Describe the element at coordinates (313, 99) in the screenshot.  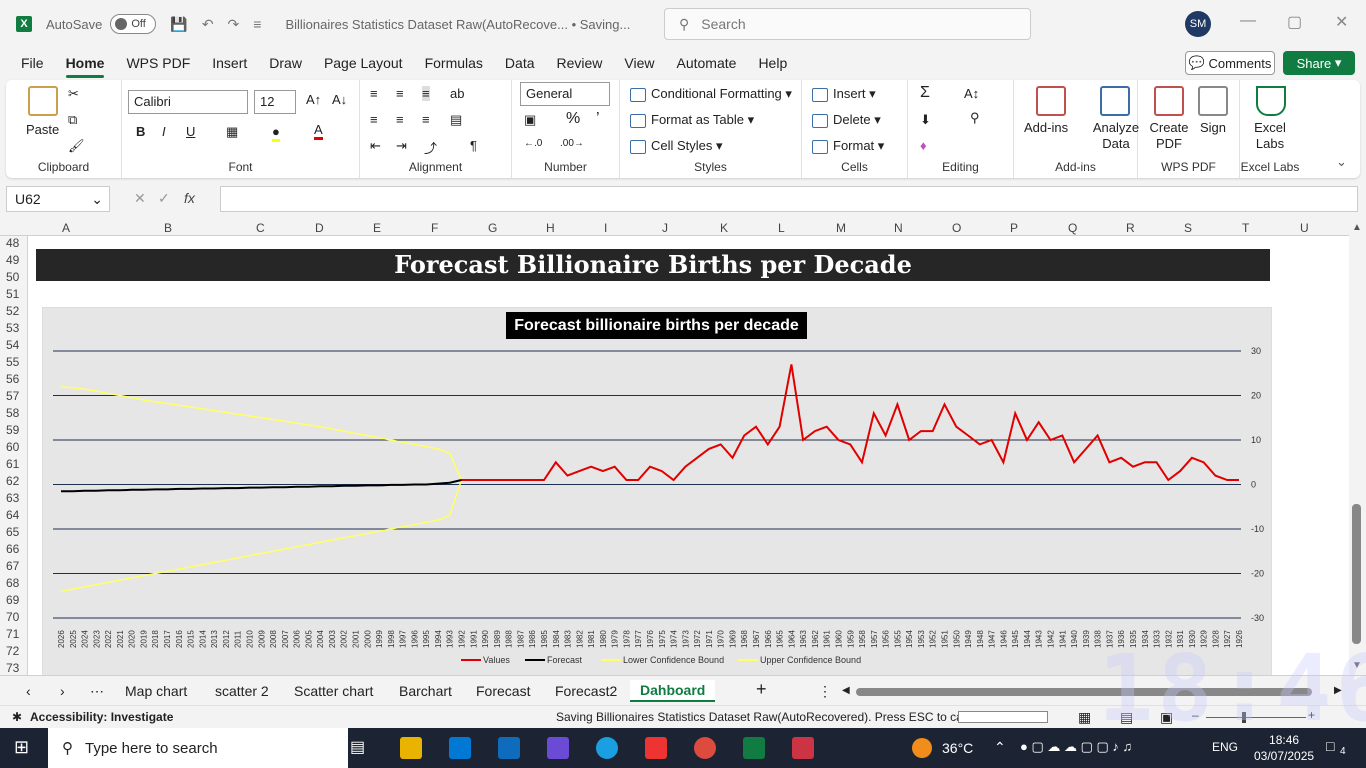
I see `increase-font-icon: A↑` at that location.